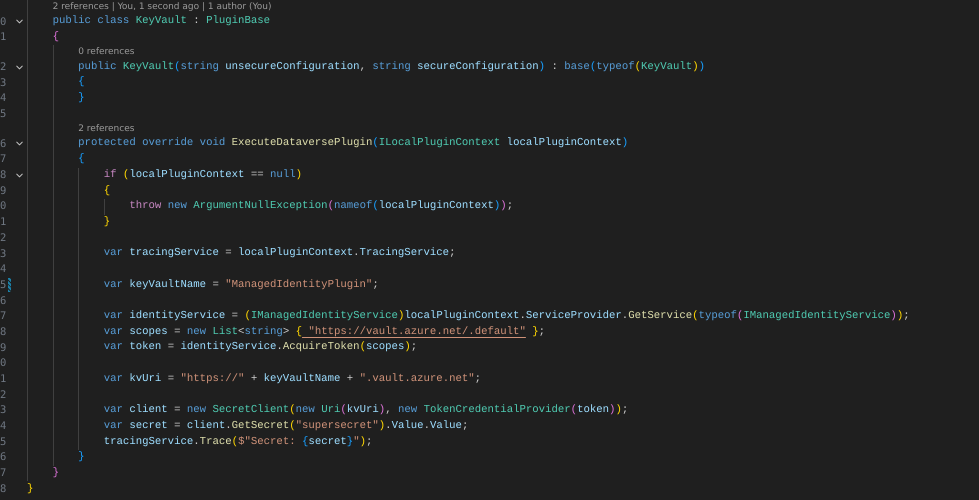 The image size is (979, 500). Describe the element at coordinates (162, 7) in the screenshot. I see `codelens-text: 2 references | You, 1 second ago | 1 author (You)` at that location.